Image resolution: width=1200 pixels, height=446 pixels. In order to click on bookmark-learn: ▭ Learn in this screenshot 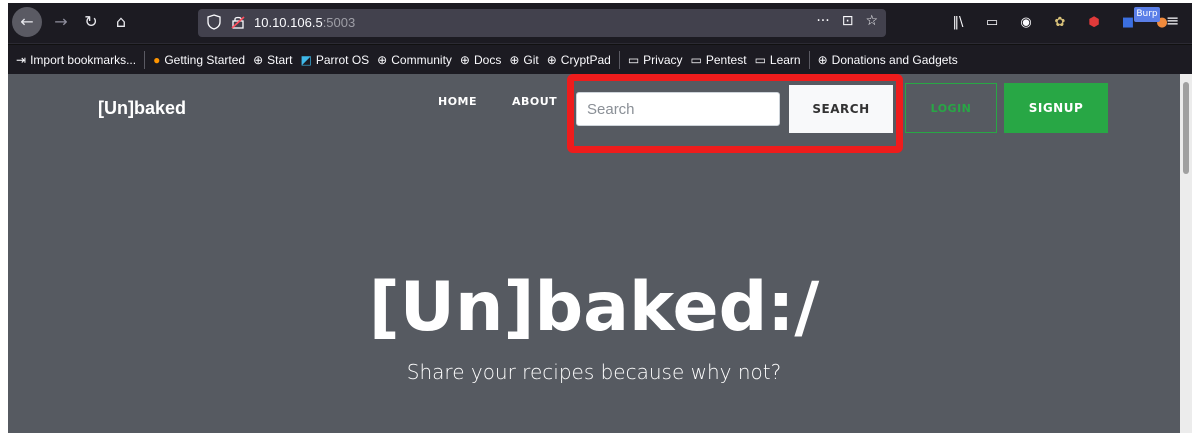, I will do `click(778, 60)`.